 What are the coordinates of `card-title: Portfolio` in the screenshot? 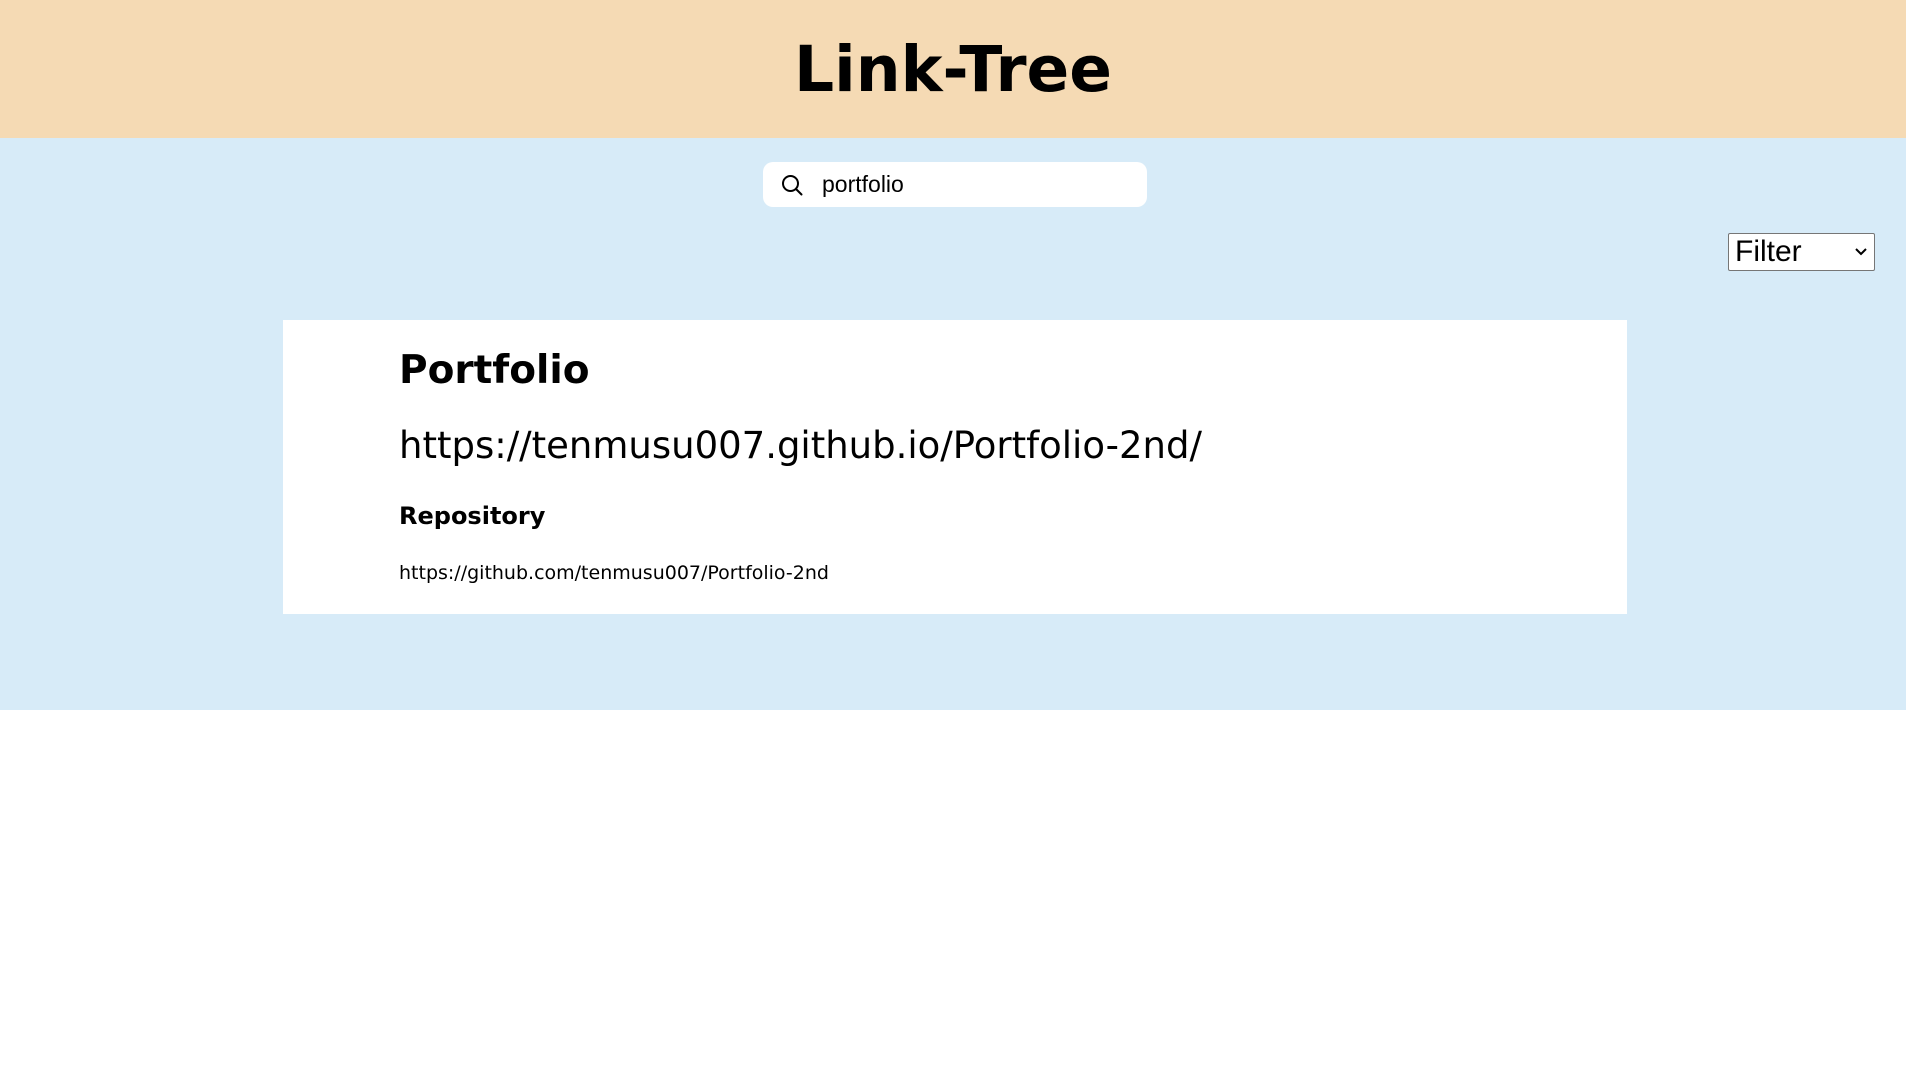 It's located at (494, 370).